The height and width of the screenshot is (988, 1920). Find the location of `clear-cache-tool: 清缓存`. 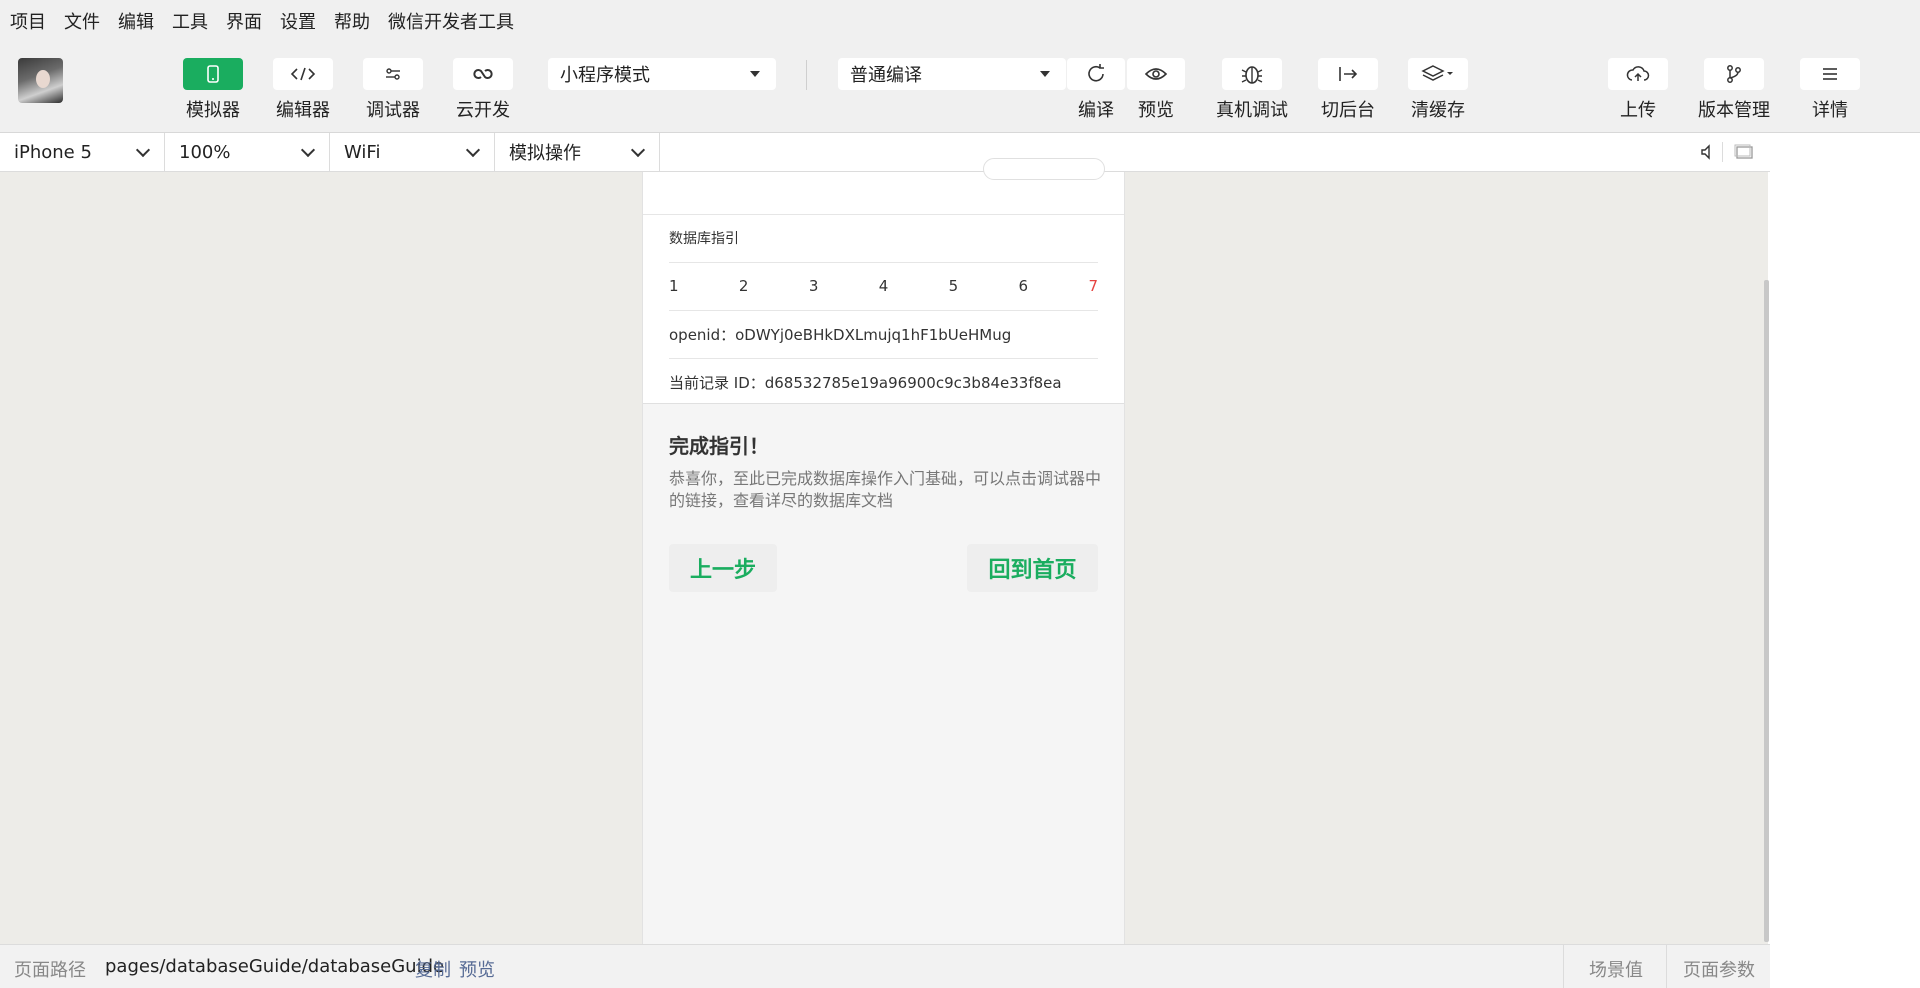

clear-cache-tool: 清缓存 is located at coordinates (1438, 90).